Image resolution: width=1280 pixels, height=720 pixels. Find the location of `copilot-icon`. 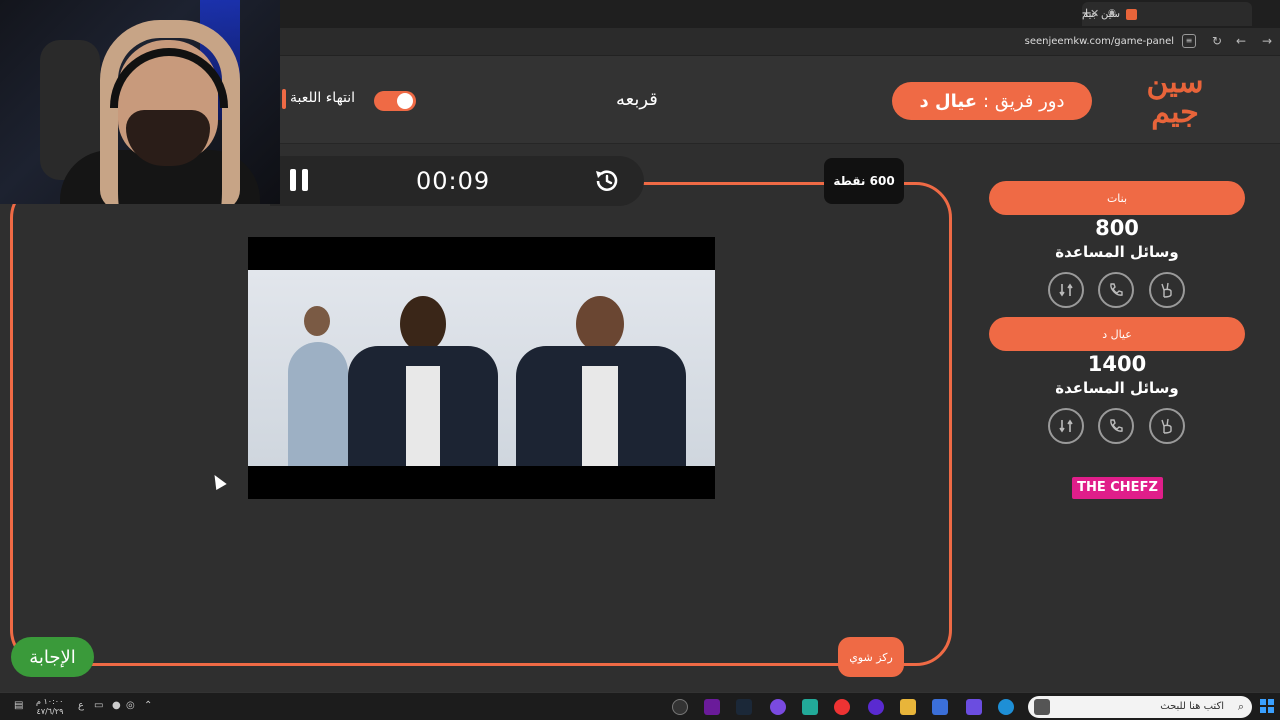

copilot-icon is located at coordinates (974, 707).